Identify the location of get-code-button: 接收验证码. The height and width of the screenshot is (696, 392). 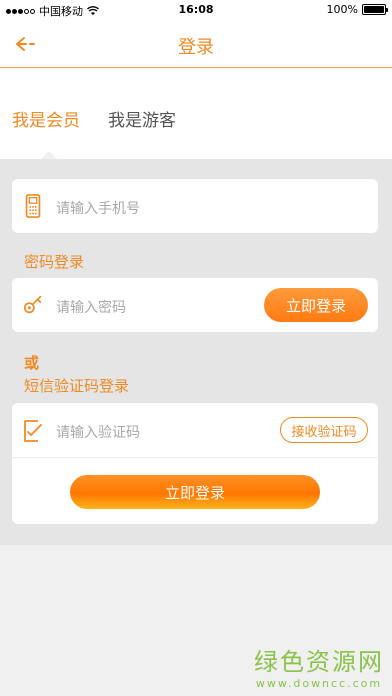
(324, 430).